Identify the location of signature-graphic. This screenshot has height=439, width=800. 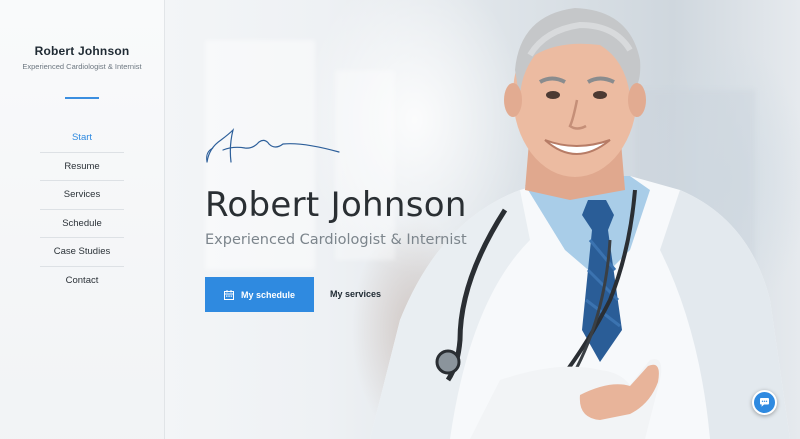
(273, 145).